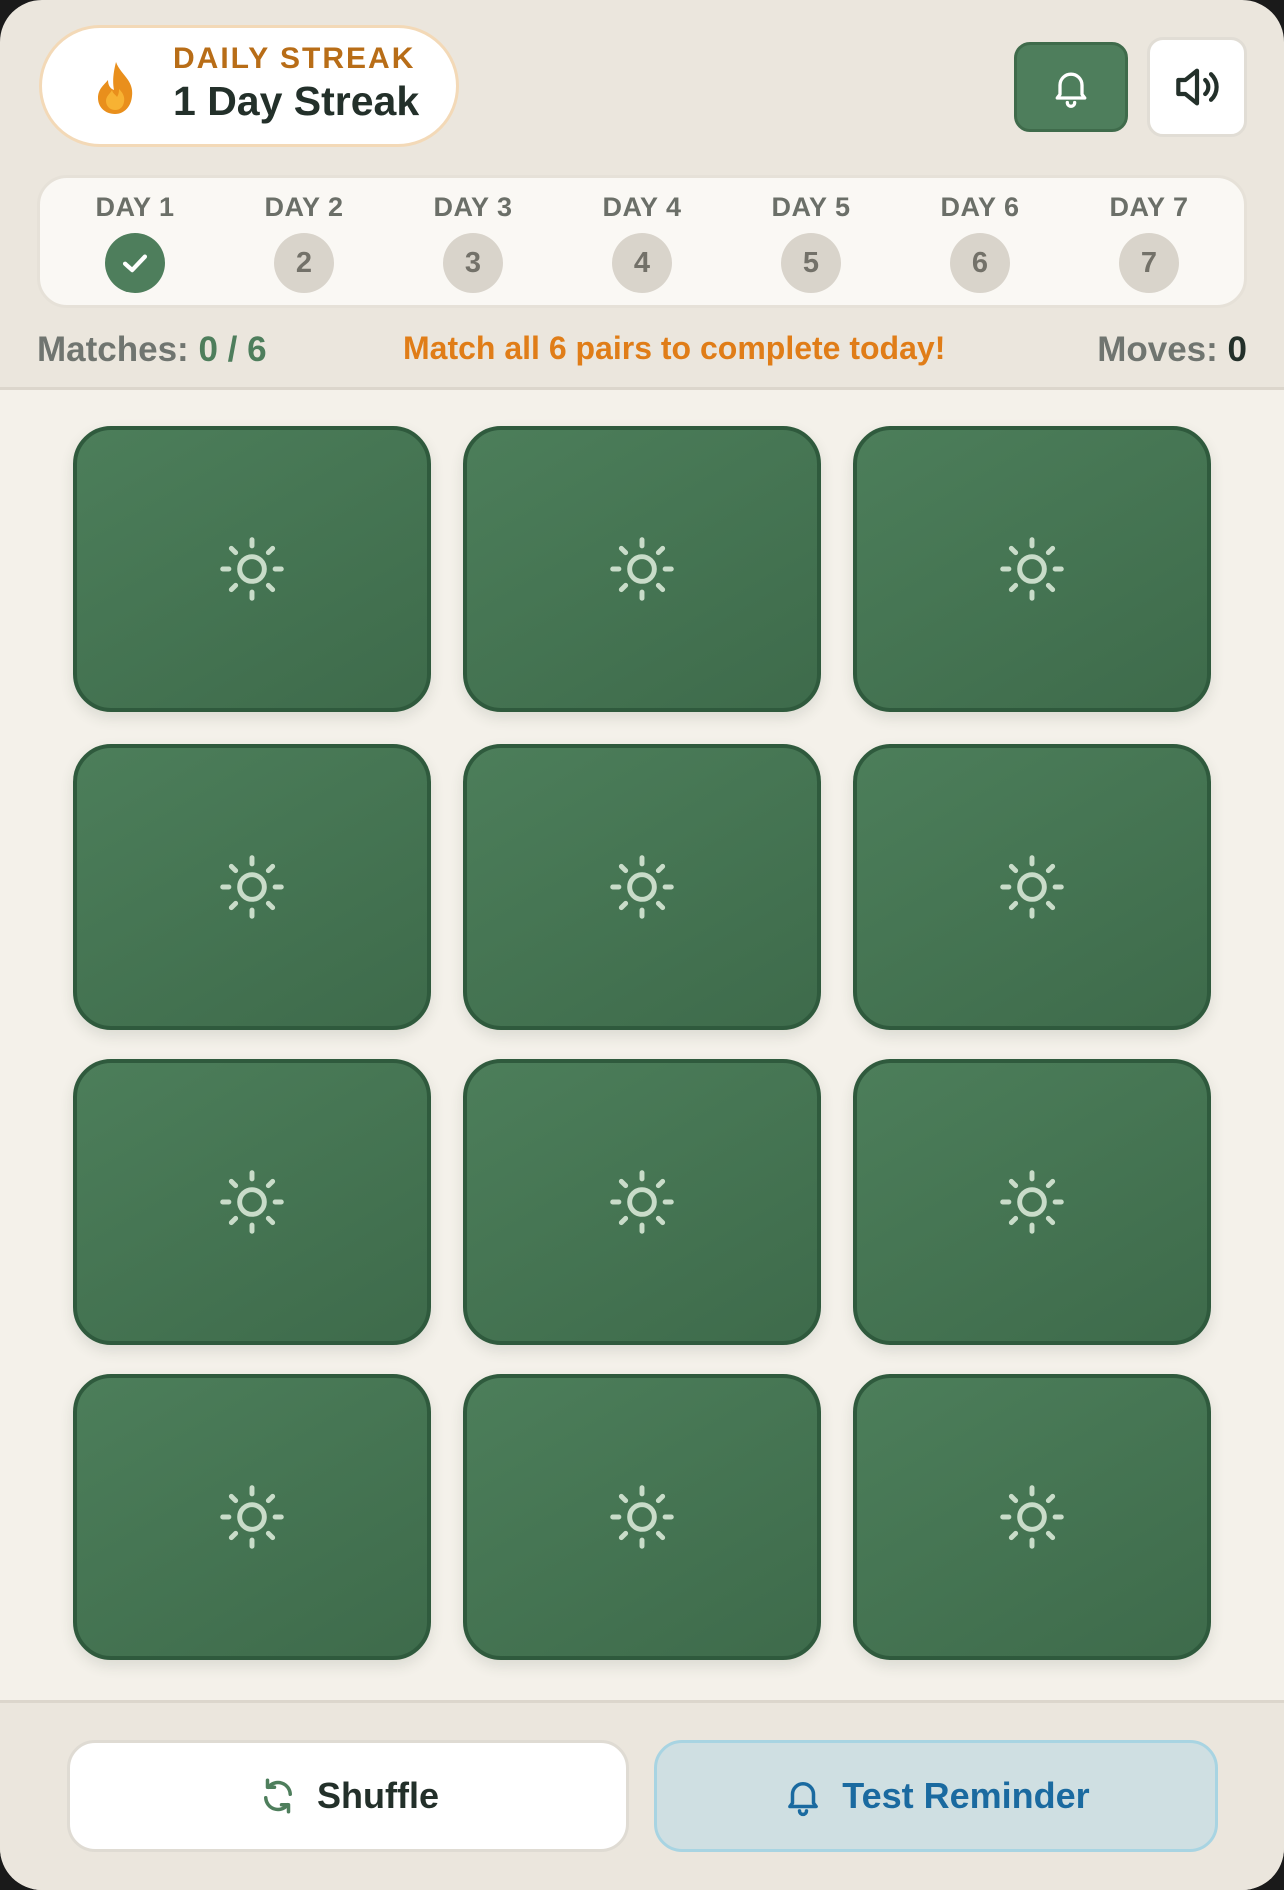  I want to click on day-6: DAY 6 6, so click(980, 242).